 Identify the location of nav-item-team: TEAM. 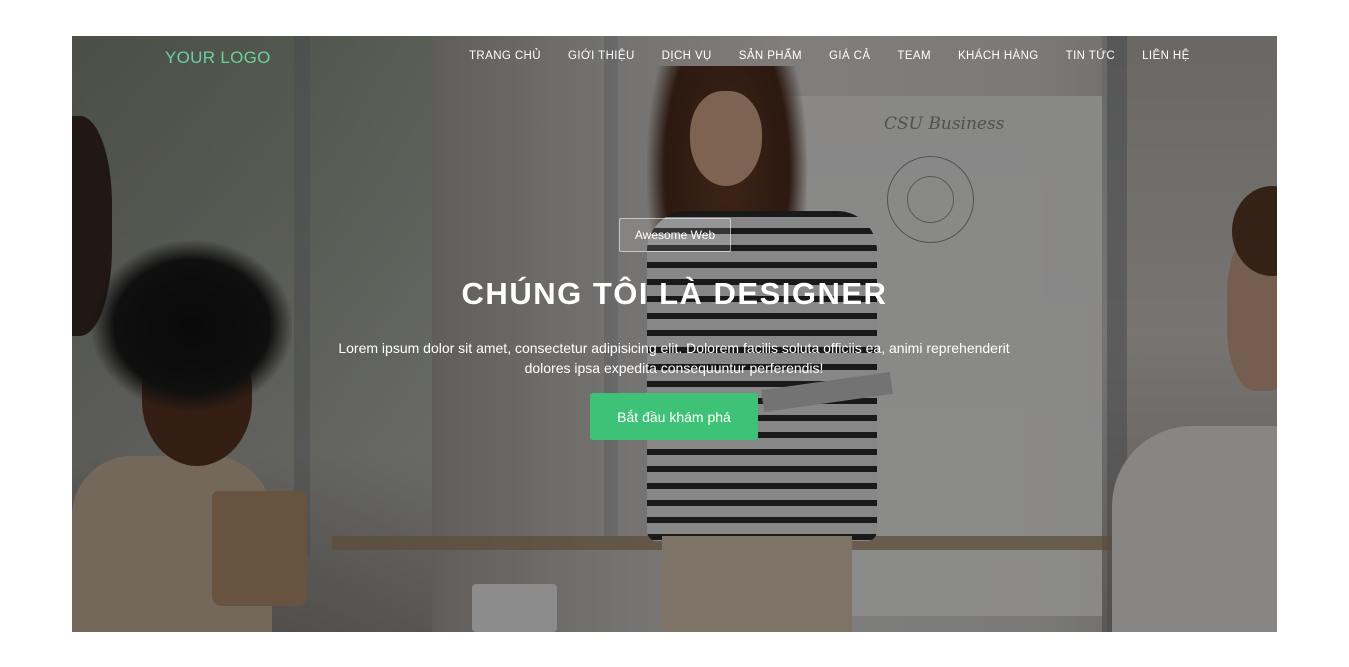
(914, 56).